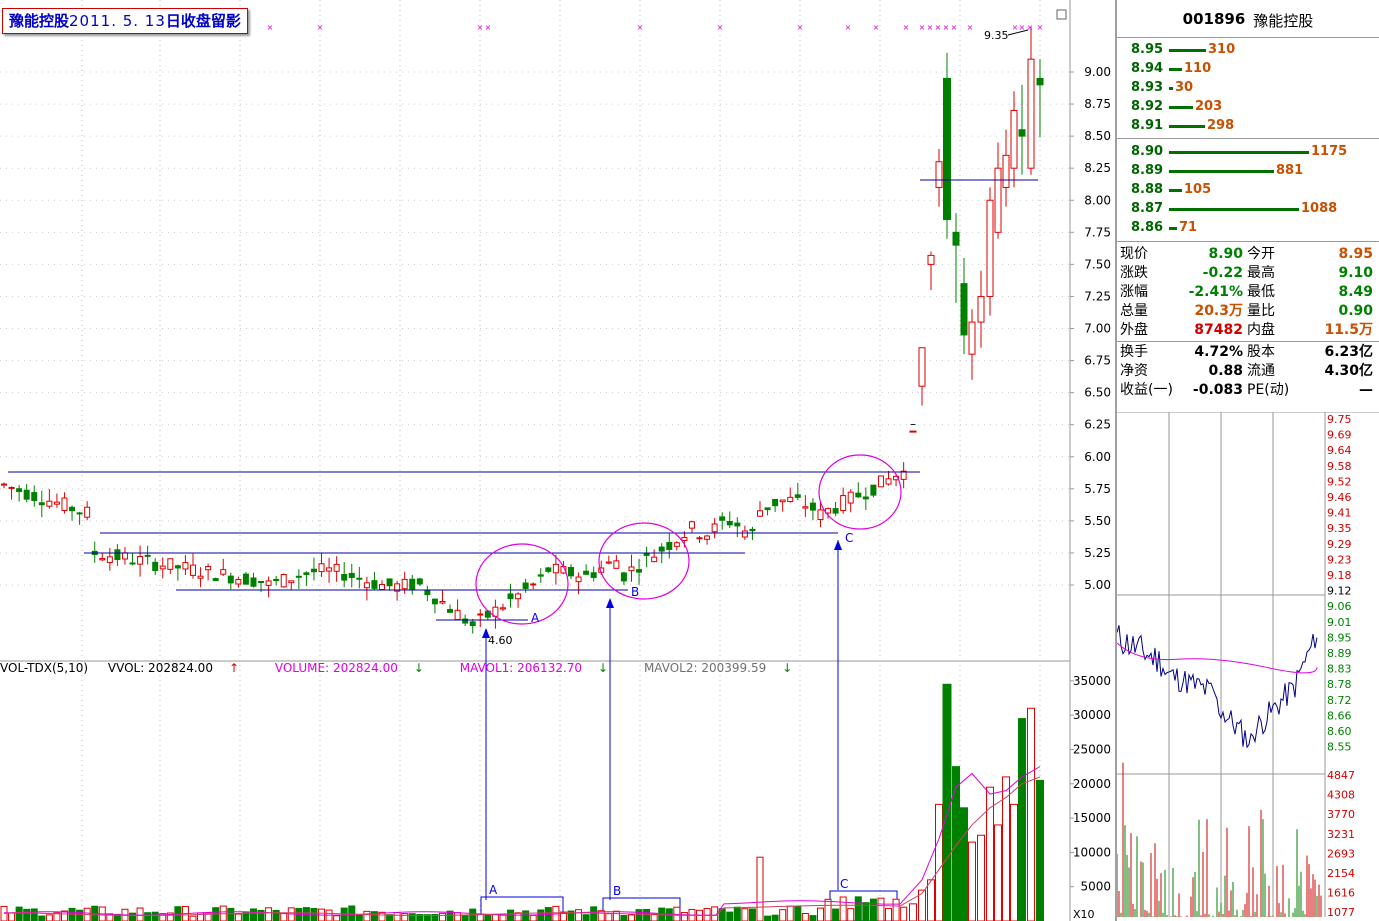 This screenshot has width=1379, height=921. What do you see at coordinates (1329, 151) in the screenshot?
I see `book-volume: 1175` at bounding box center [1329, 151].